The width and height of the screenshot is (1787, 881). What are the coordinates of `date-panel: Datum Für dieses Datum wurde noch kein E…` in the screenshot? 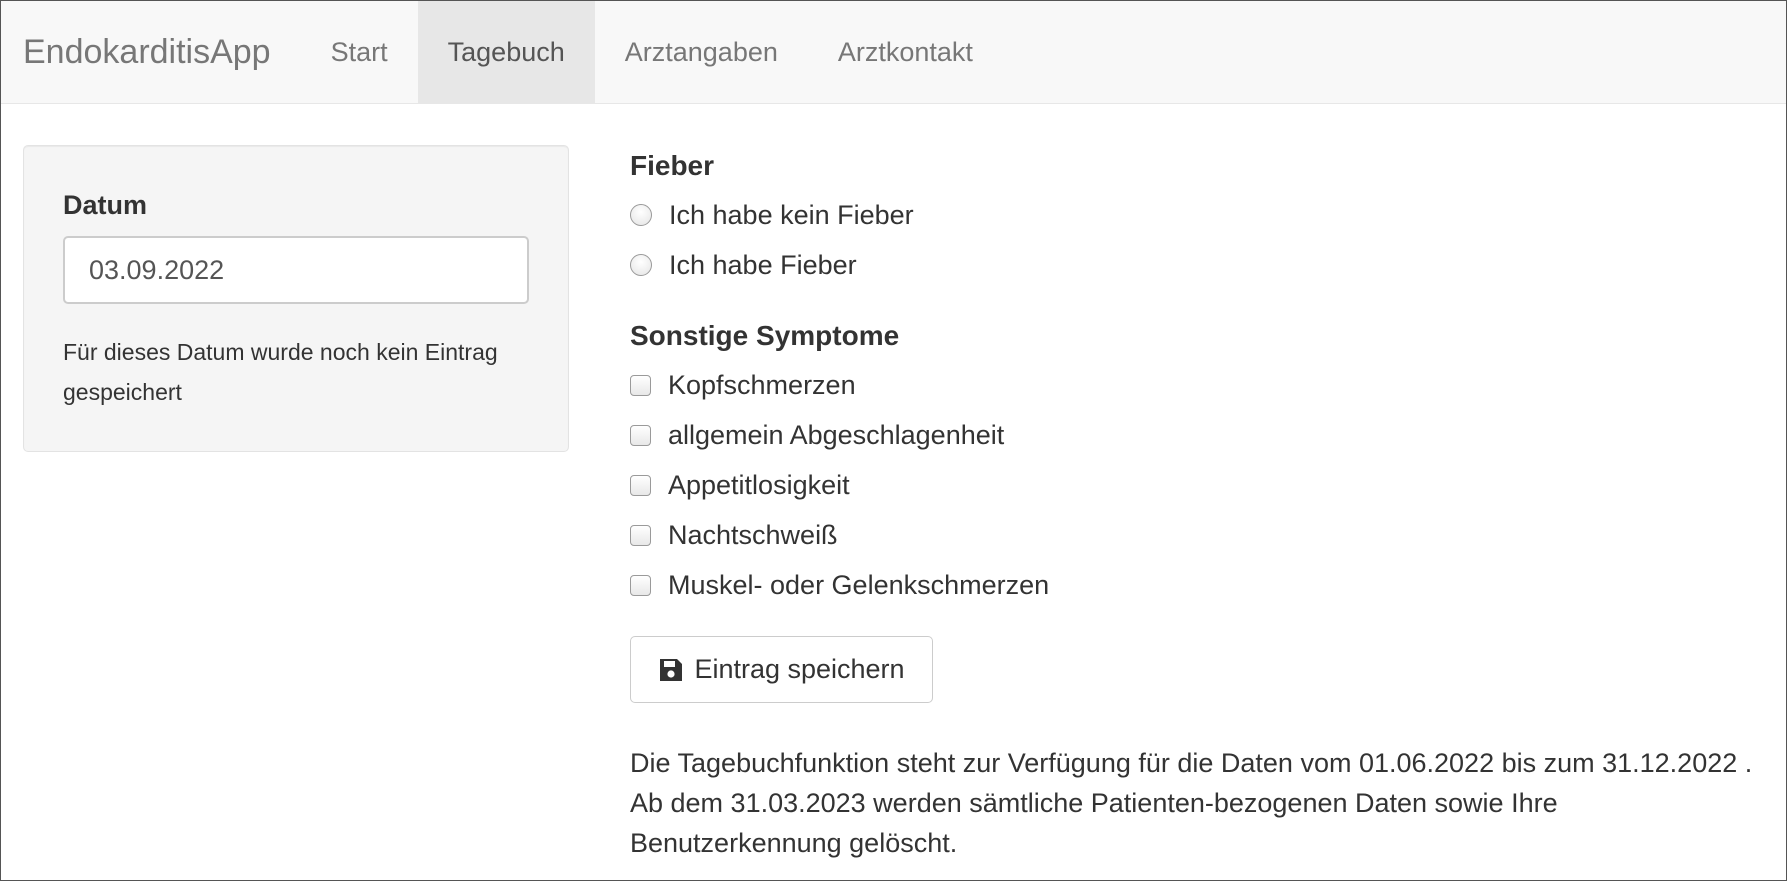 It's located at (296, 298).